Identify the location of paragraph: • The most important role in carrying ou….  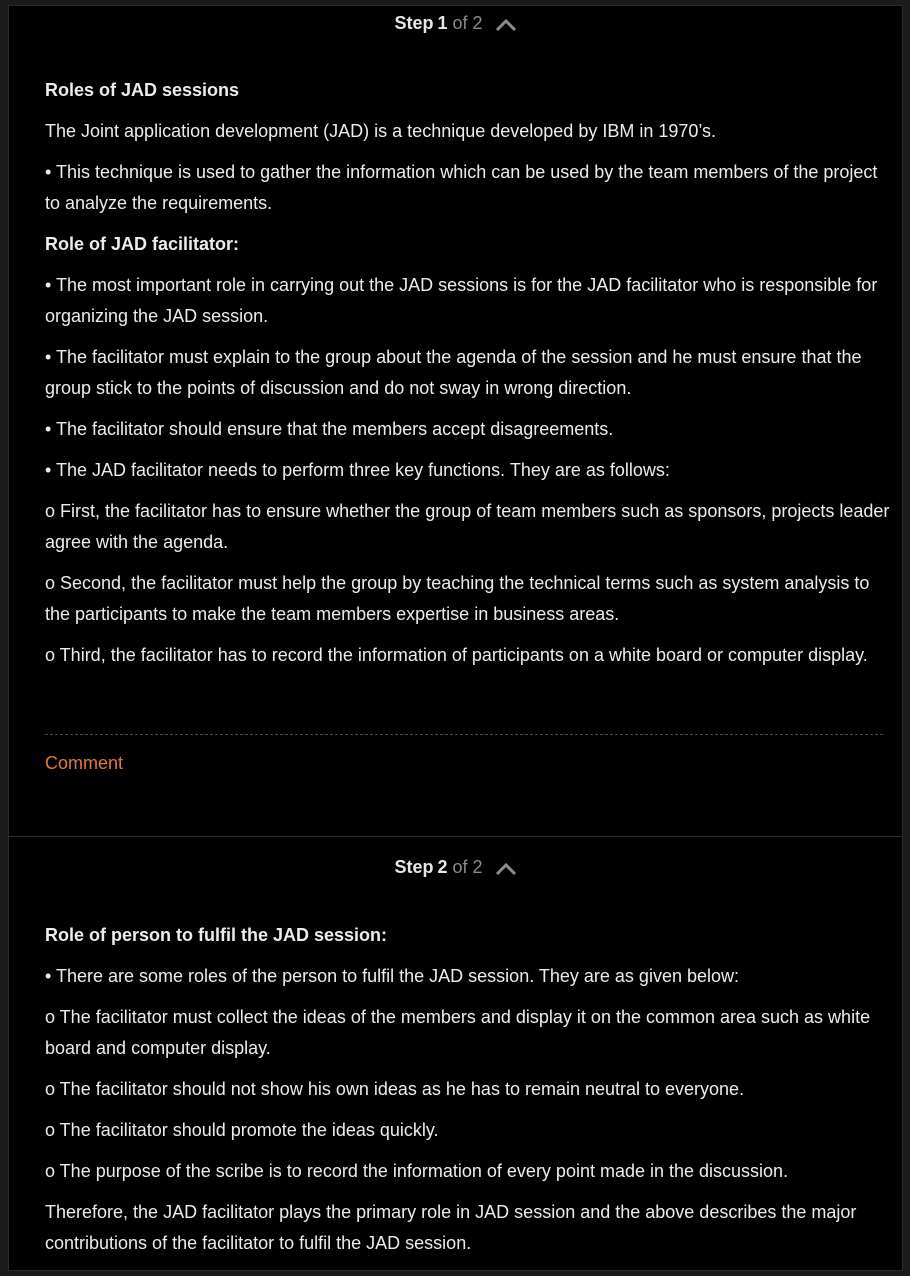
(461, 300).